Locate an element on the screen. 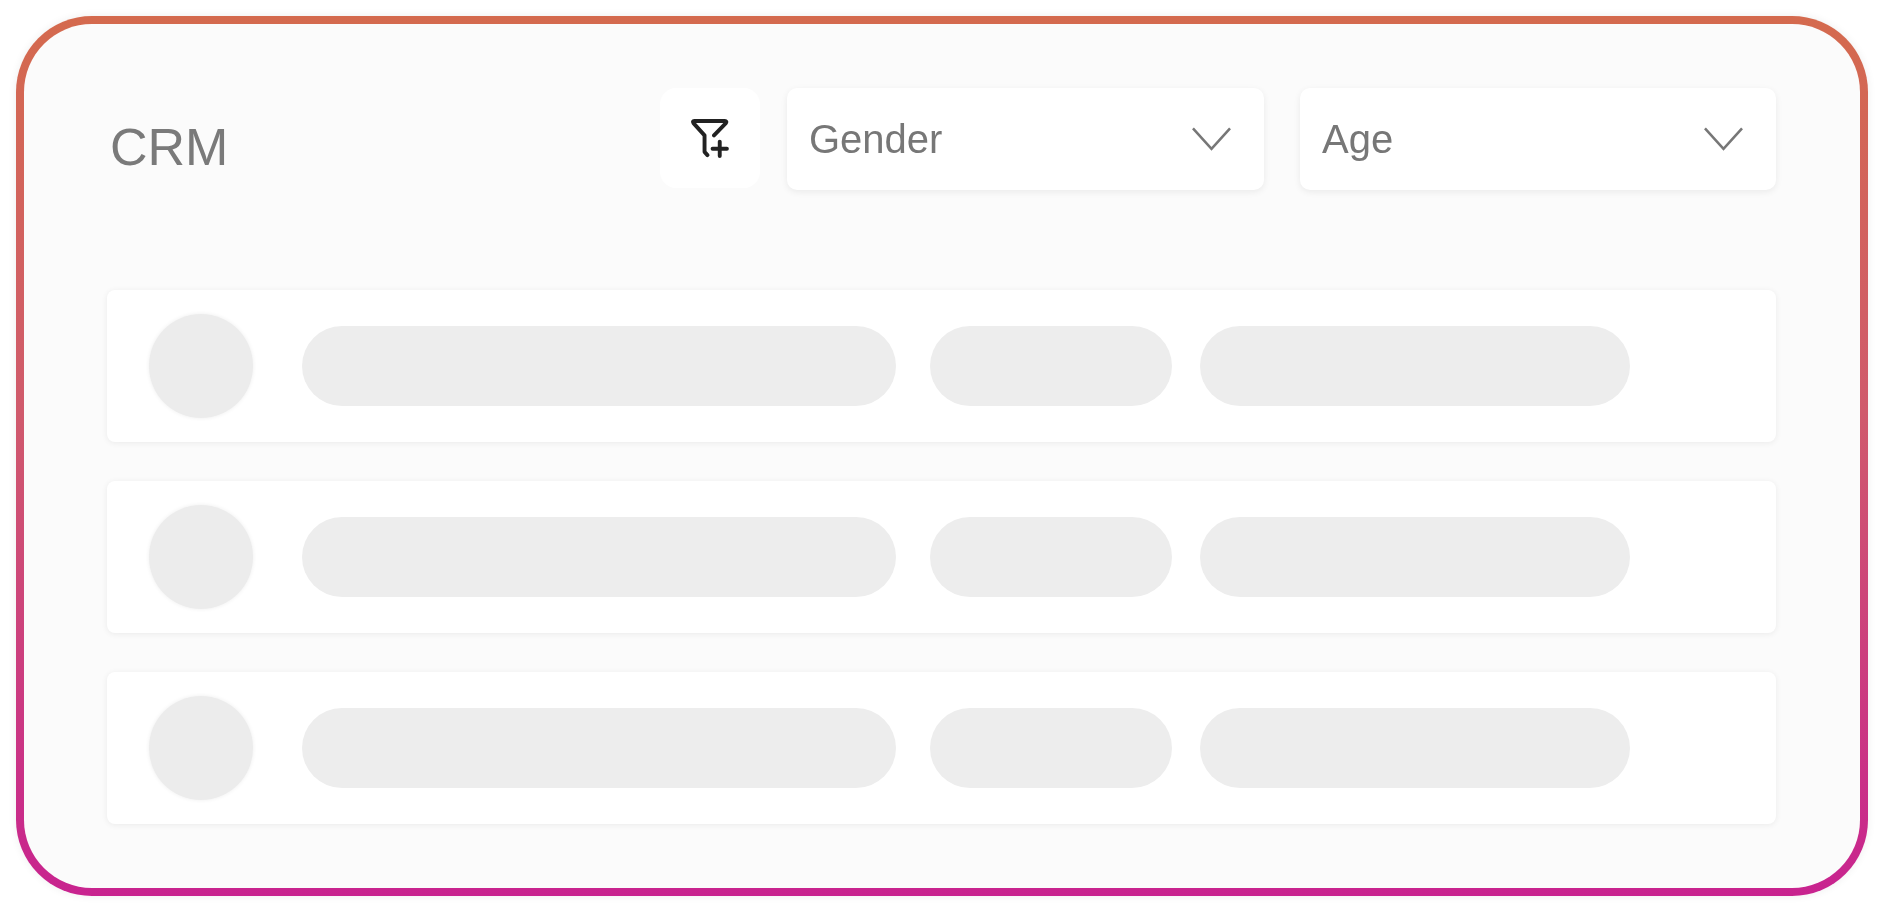 The width and height of the screenshot is (1884, 912). dropdown-select: Gender is located at coordinates (1025, 139).